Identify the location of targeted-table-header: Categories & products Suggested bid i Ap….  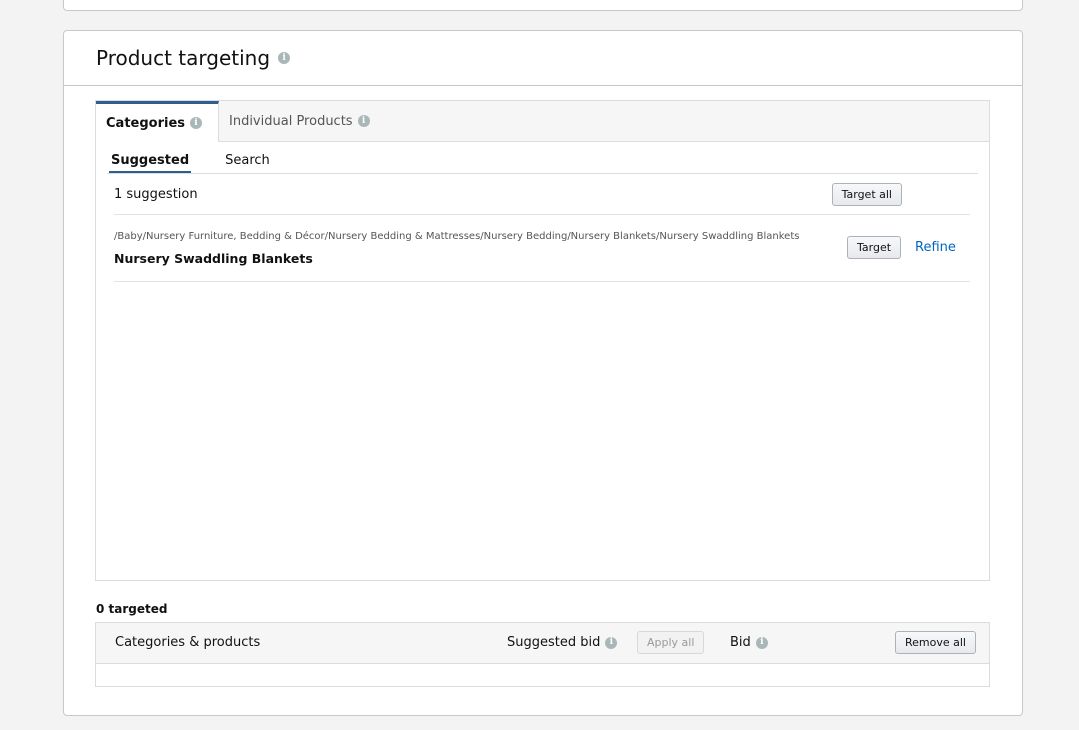
(542, 643).